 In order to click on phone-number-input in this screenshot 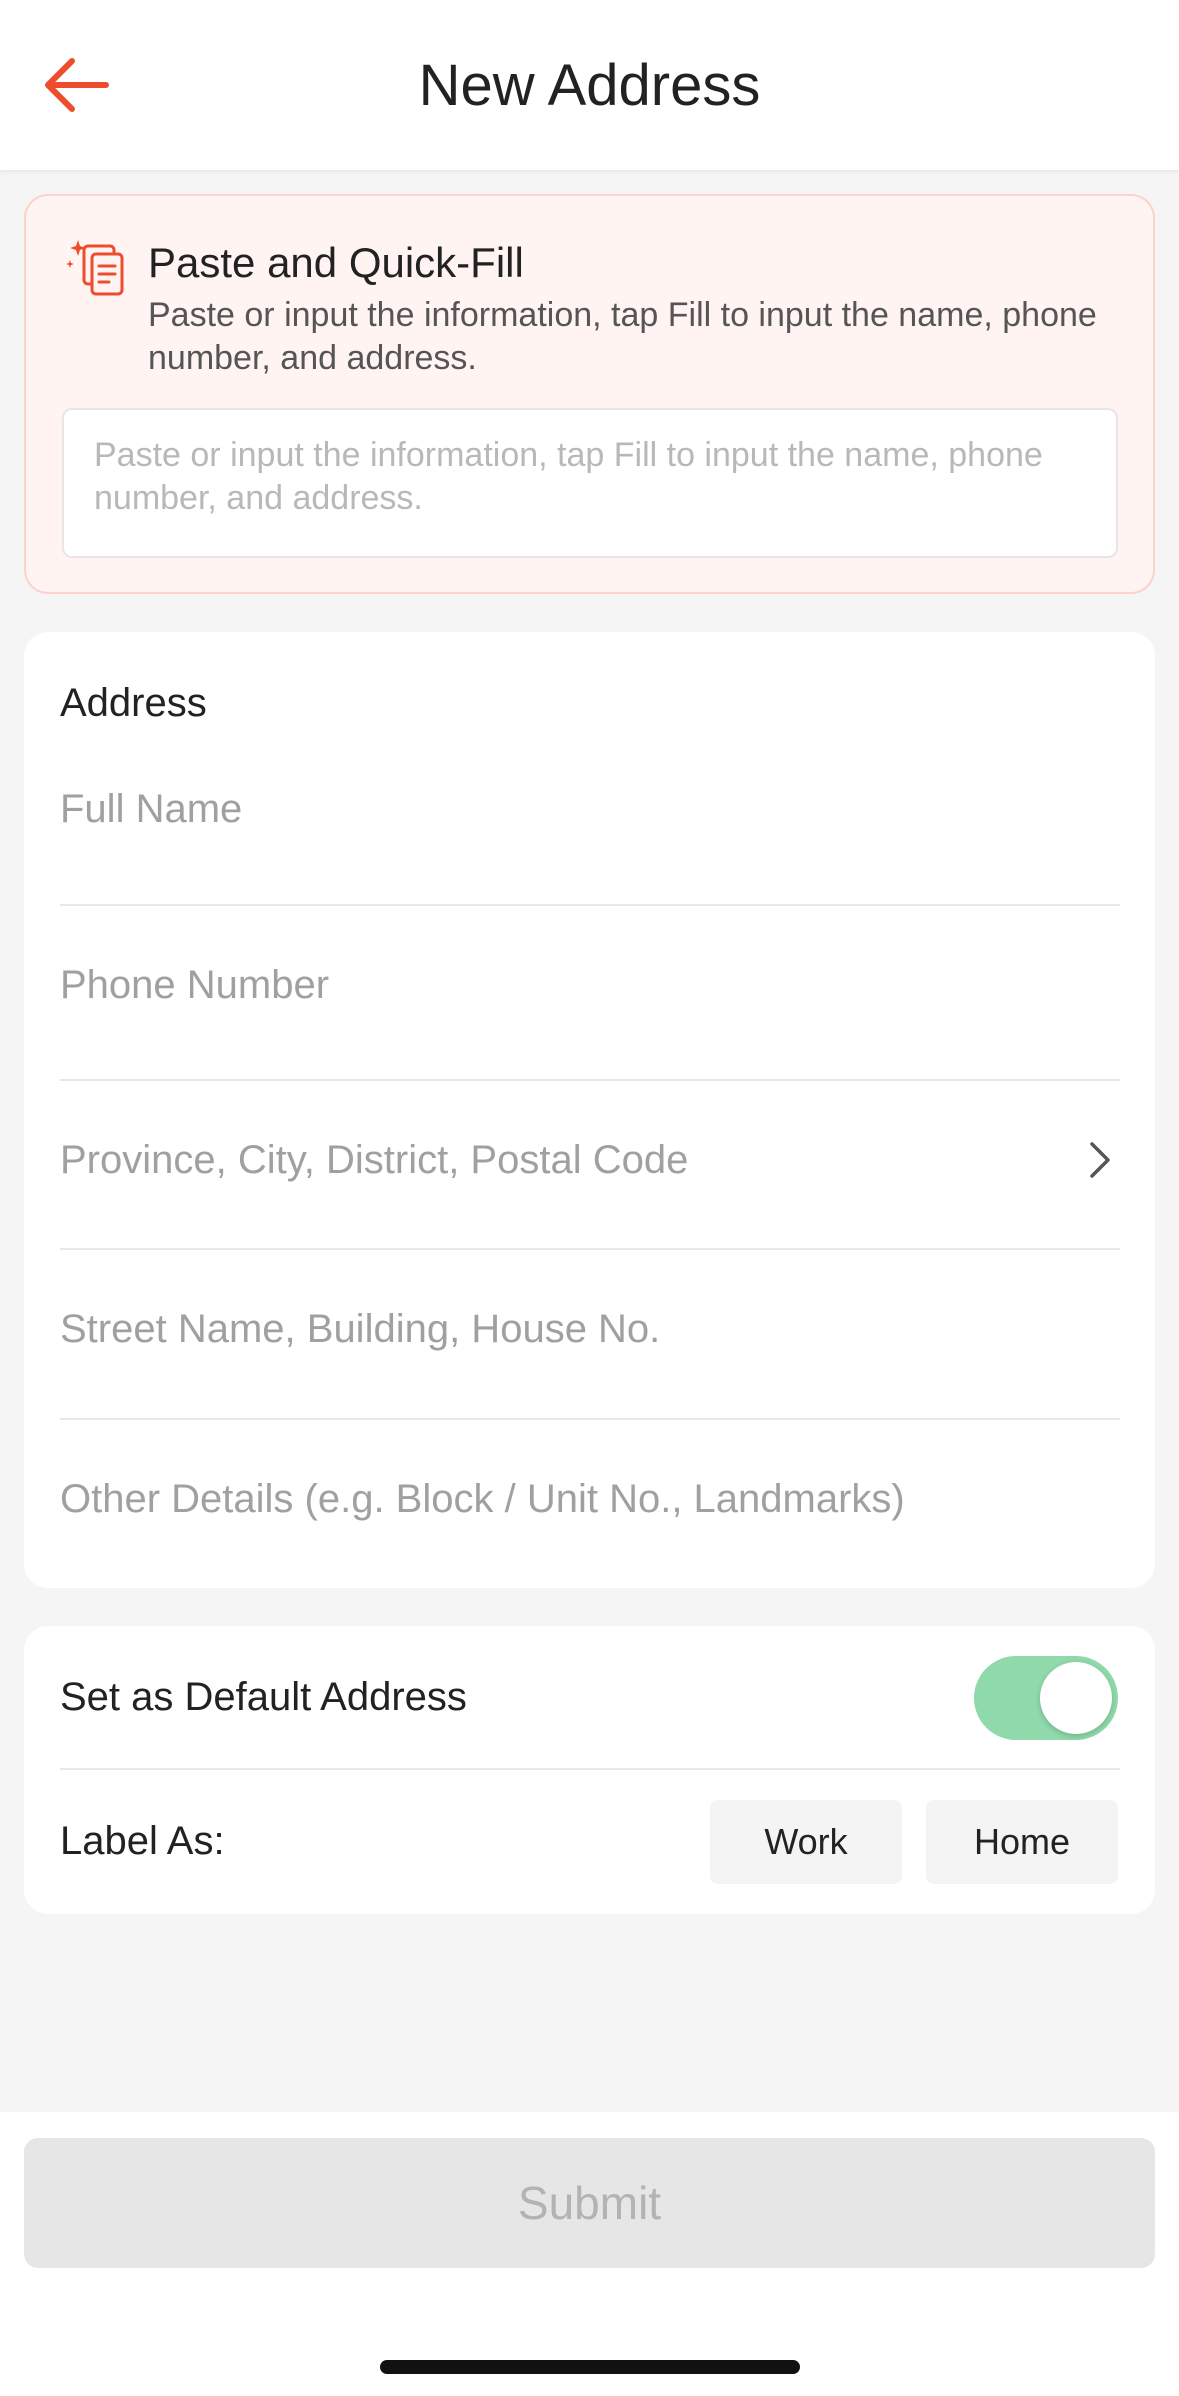, I will do `click(590, 985)`.